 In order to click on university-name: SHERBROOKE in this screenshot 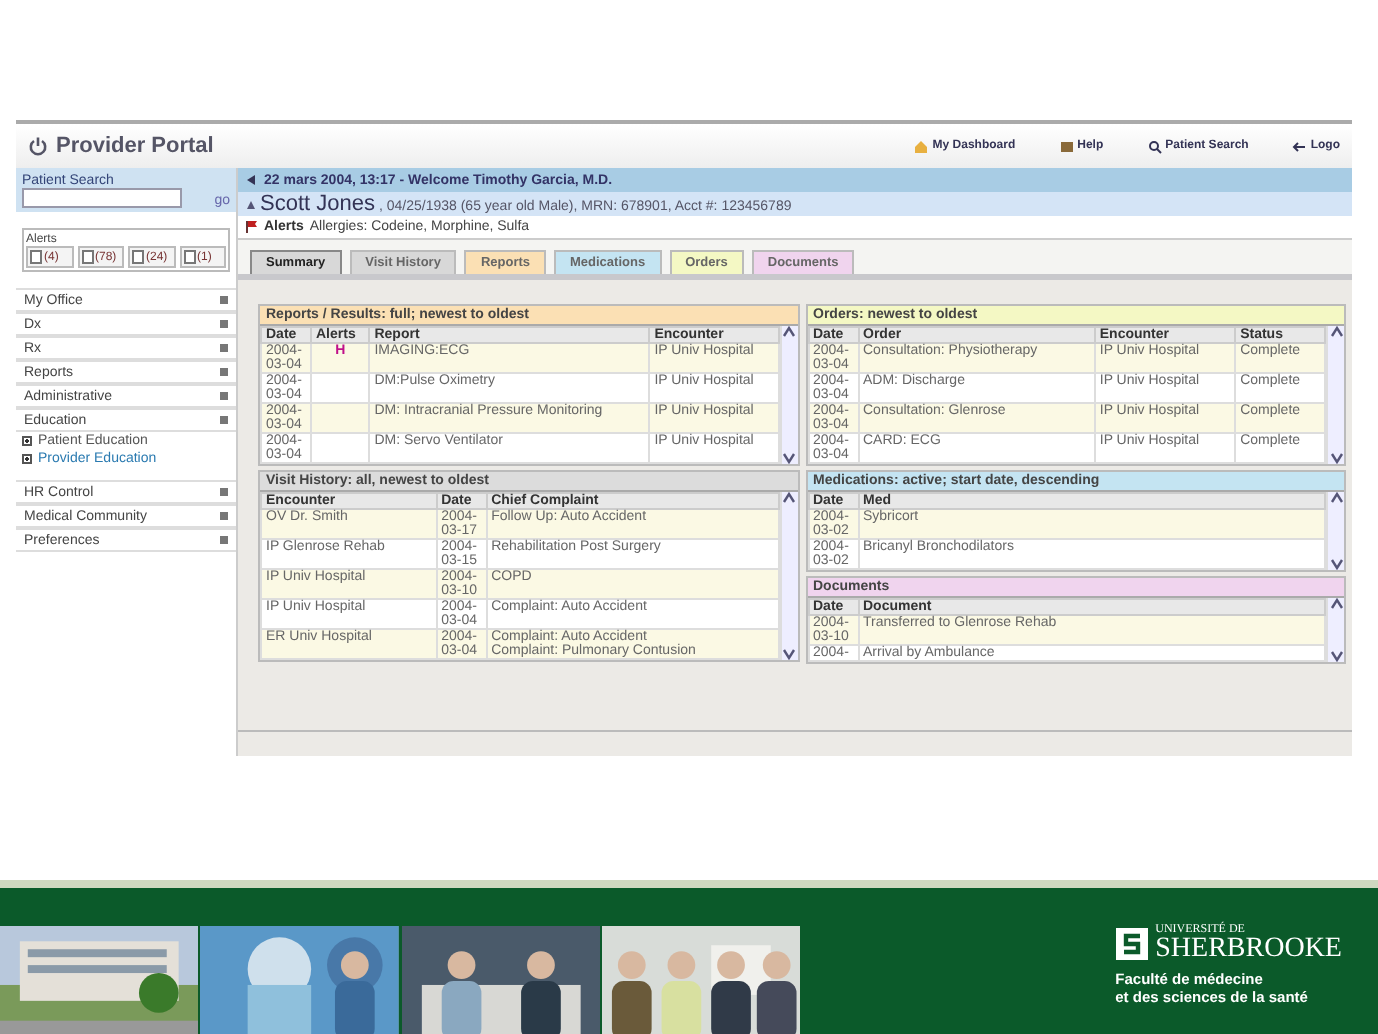, I will do `click(1248, 950)`.